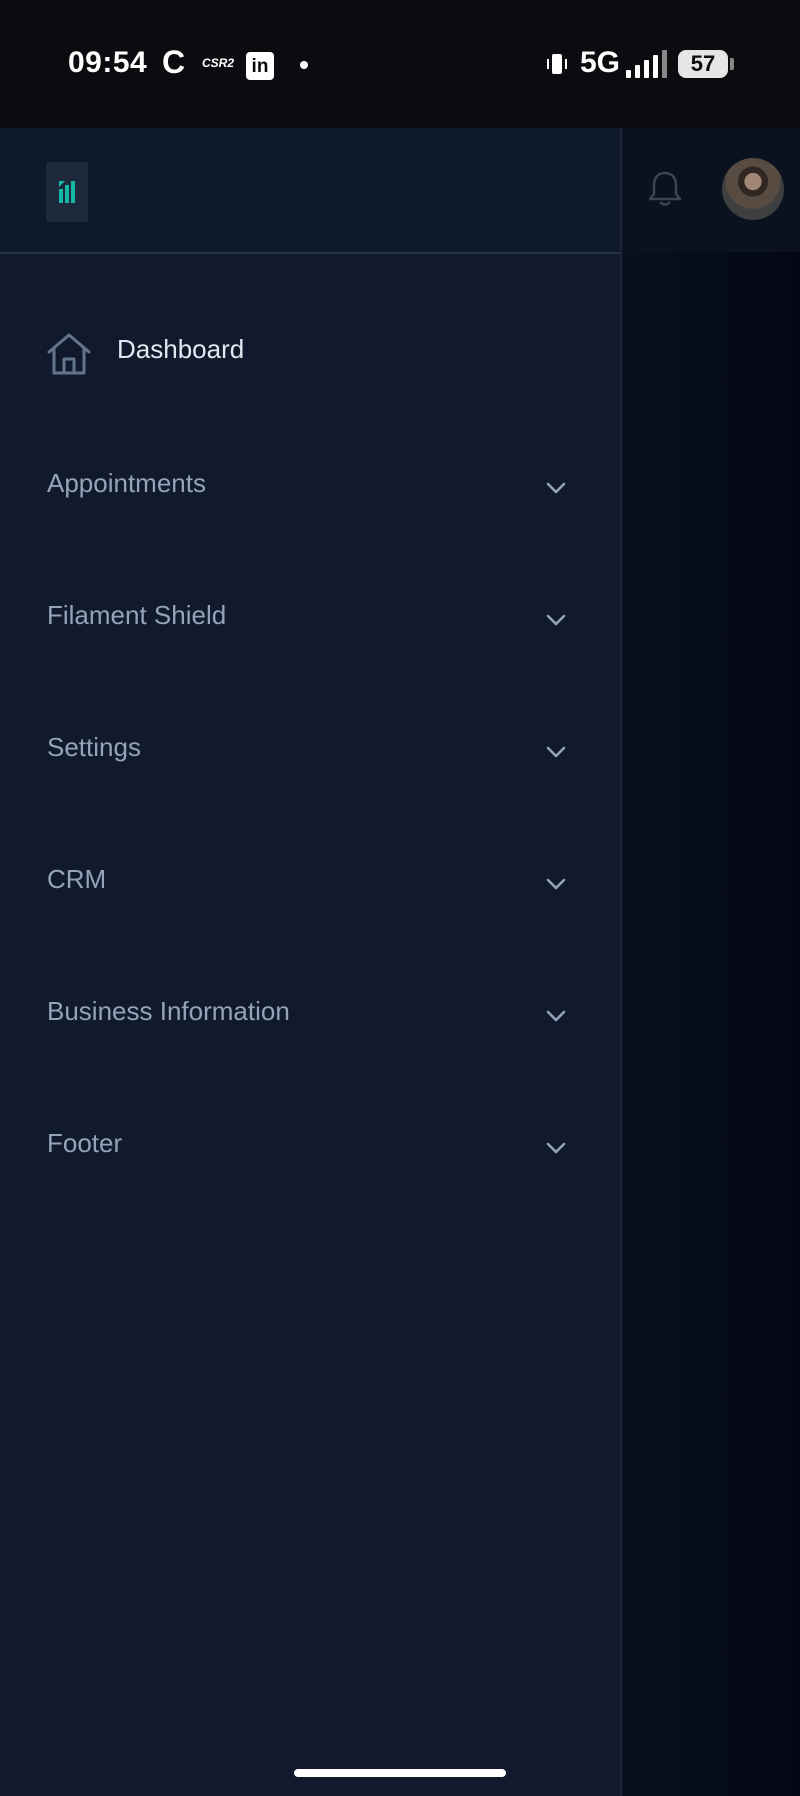 The image size is (800, 1796). Describe the element at coordinates (310, 620) in the screenshot. I see `sidebar-item-filament-shield: Filament Shield` at that location.